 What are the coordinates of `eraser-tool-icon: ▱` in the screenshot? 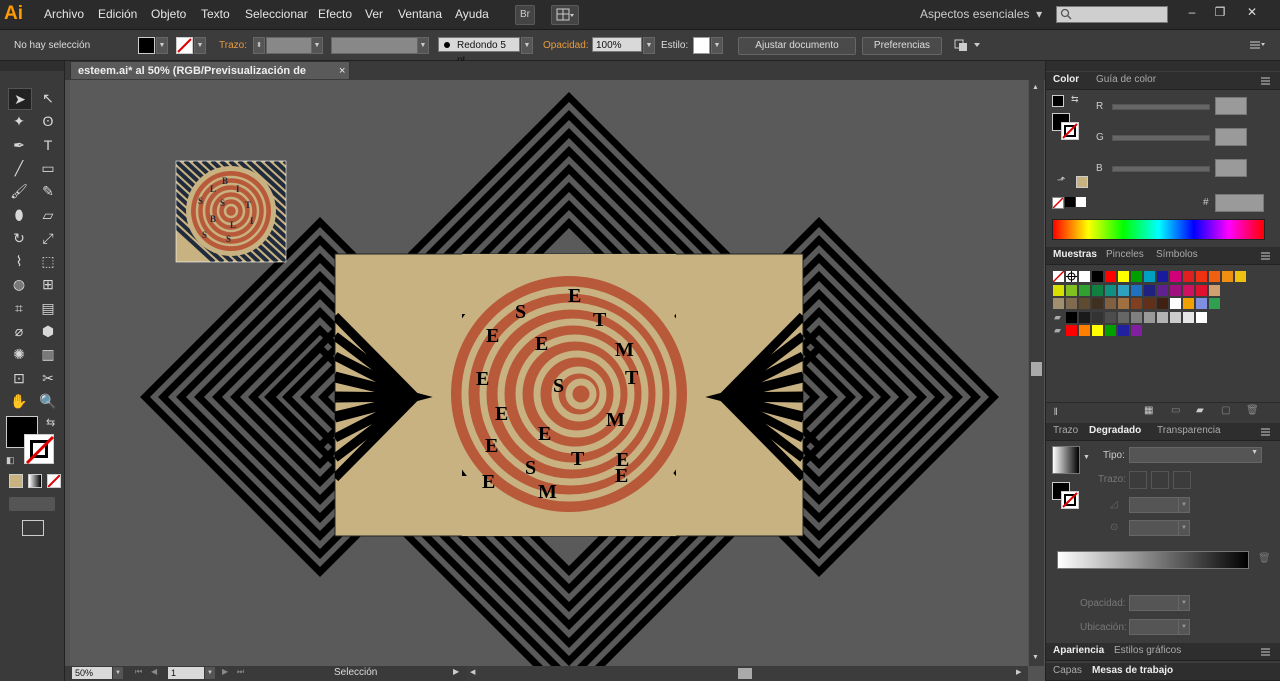 It's located at (48, 215).